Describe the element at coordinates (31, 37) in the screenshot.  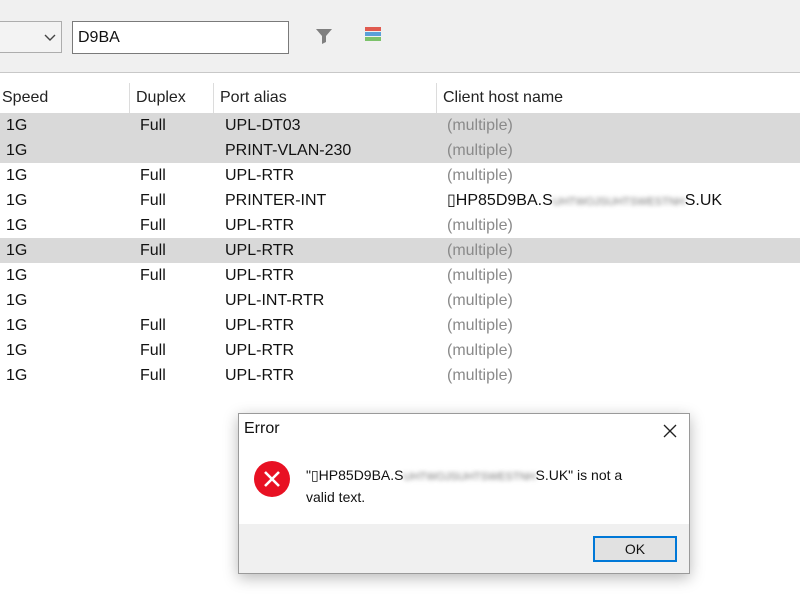
I see `view-combo` at that location.